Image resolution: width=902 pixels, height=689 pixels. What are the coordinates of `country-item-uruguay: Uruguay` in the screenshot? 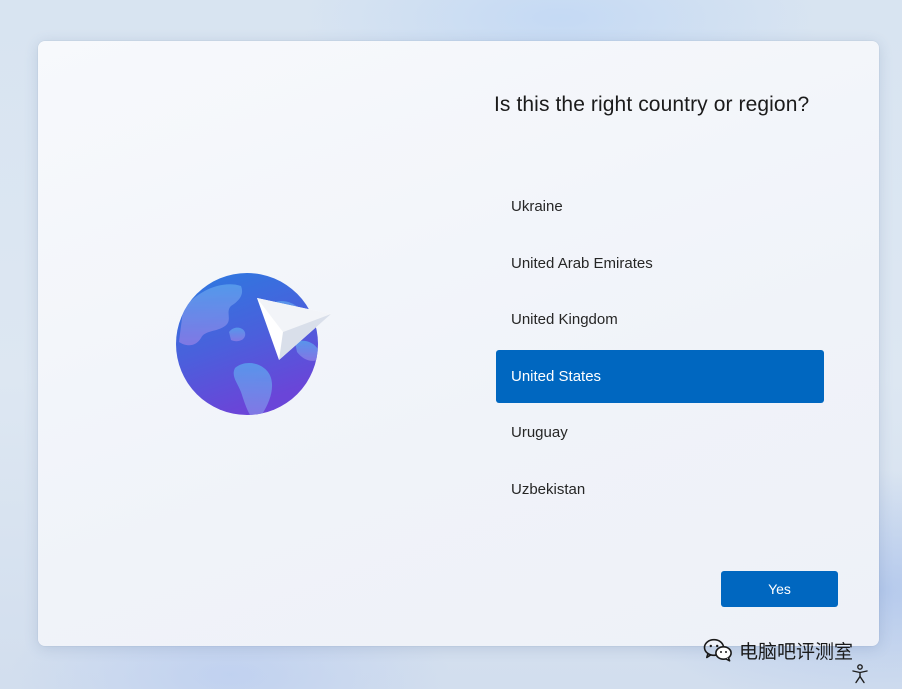 It's located at (660, 432).